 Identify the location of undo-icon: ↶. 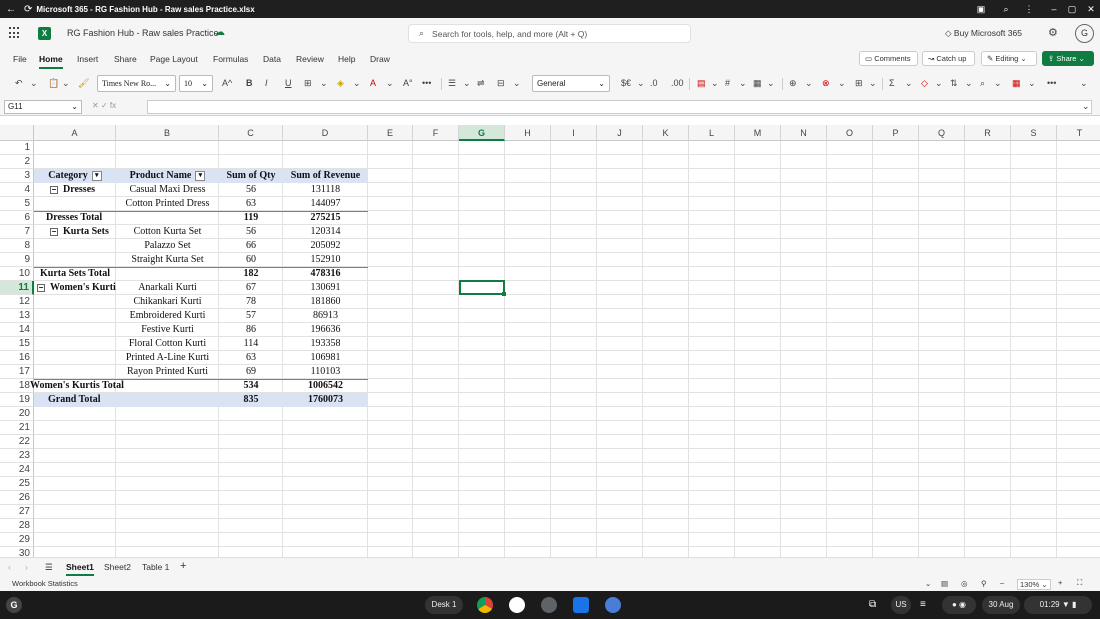
(19, 83).